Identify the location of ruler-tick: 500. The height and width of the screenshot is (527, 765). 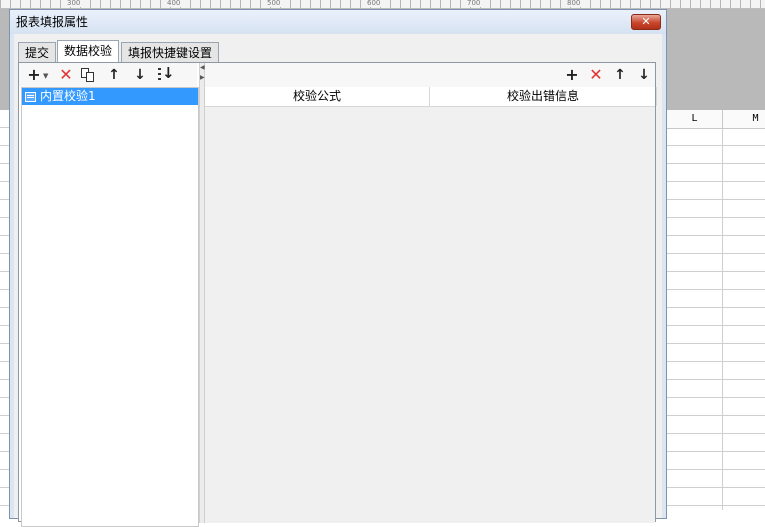
(274, 3).